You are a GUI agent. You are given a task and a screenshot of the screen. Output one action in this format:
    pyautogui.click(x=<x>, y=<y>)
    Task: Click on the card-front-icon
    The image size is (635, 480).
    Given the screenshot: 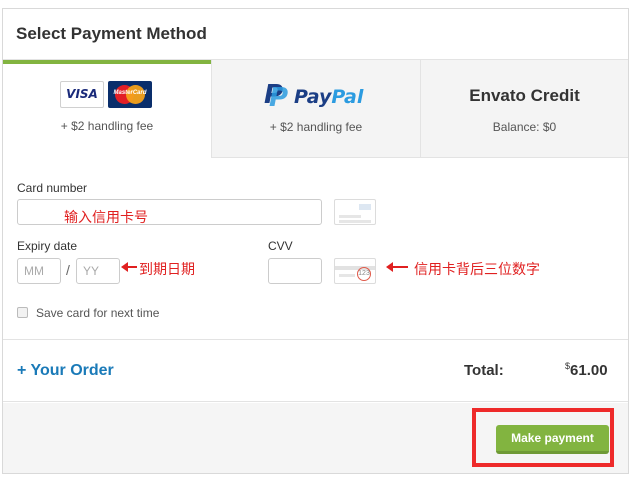 What is the action you would take?
    pyautogui.click(x=355, y=212)
    